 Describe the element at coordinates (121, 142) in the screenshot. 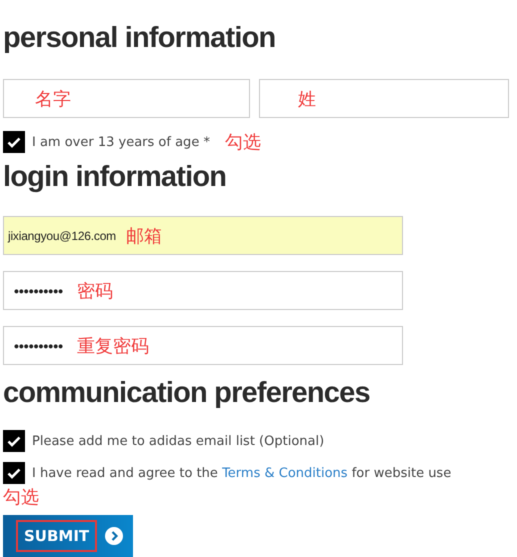

I see `checkbox-label: I am over 13 years of age *` at that location.